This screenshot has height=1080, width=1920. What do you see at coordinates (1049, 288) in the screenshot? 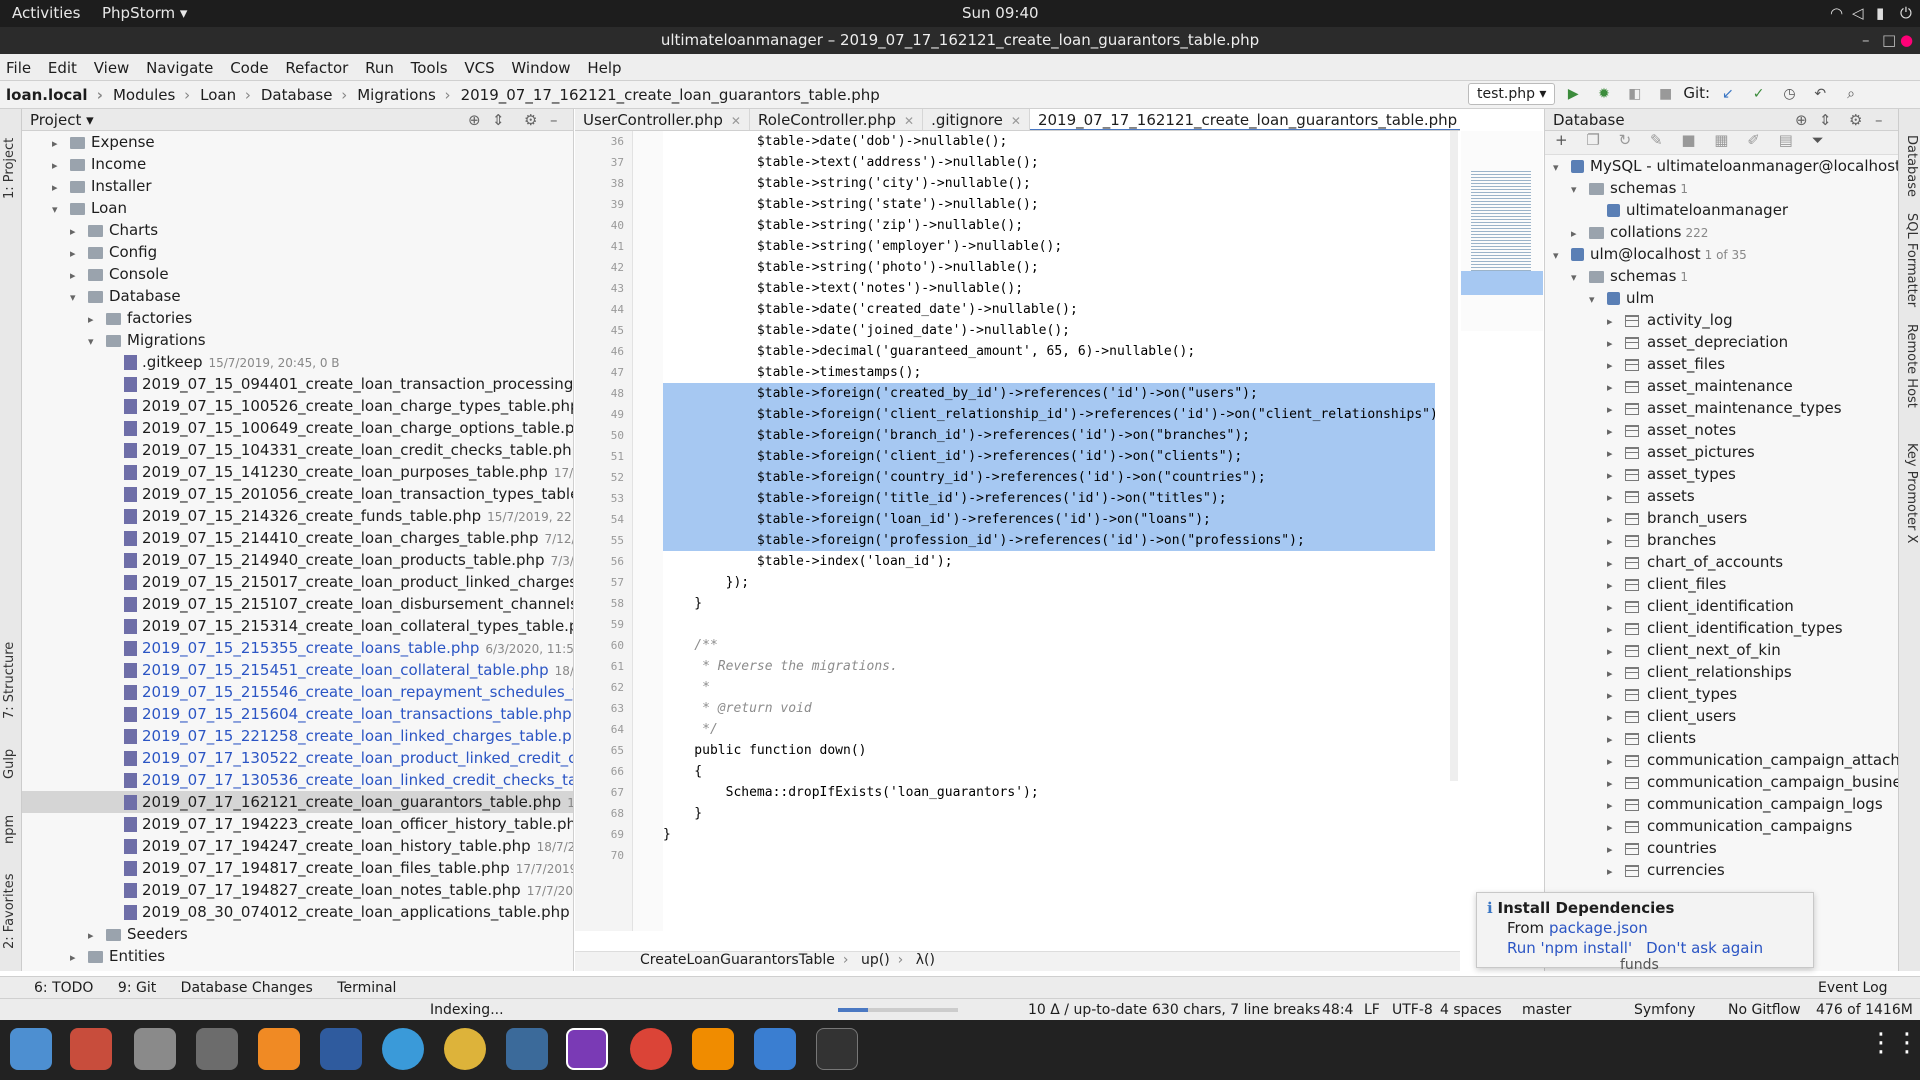
I see `code-line: $table->text('notes')->nullable();` at bounding box center [1049, 288].